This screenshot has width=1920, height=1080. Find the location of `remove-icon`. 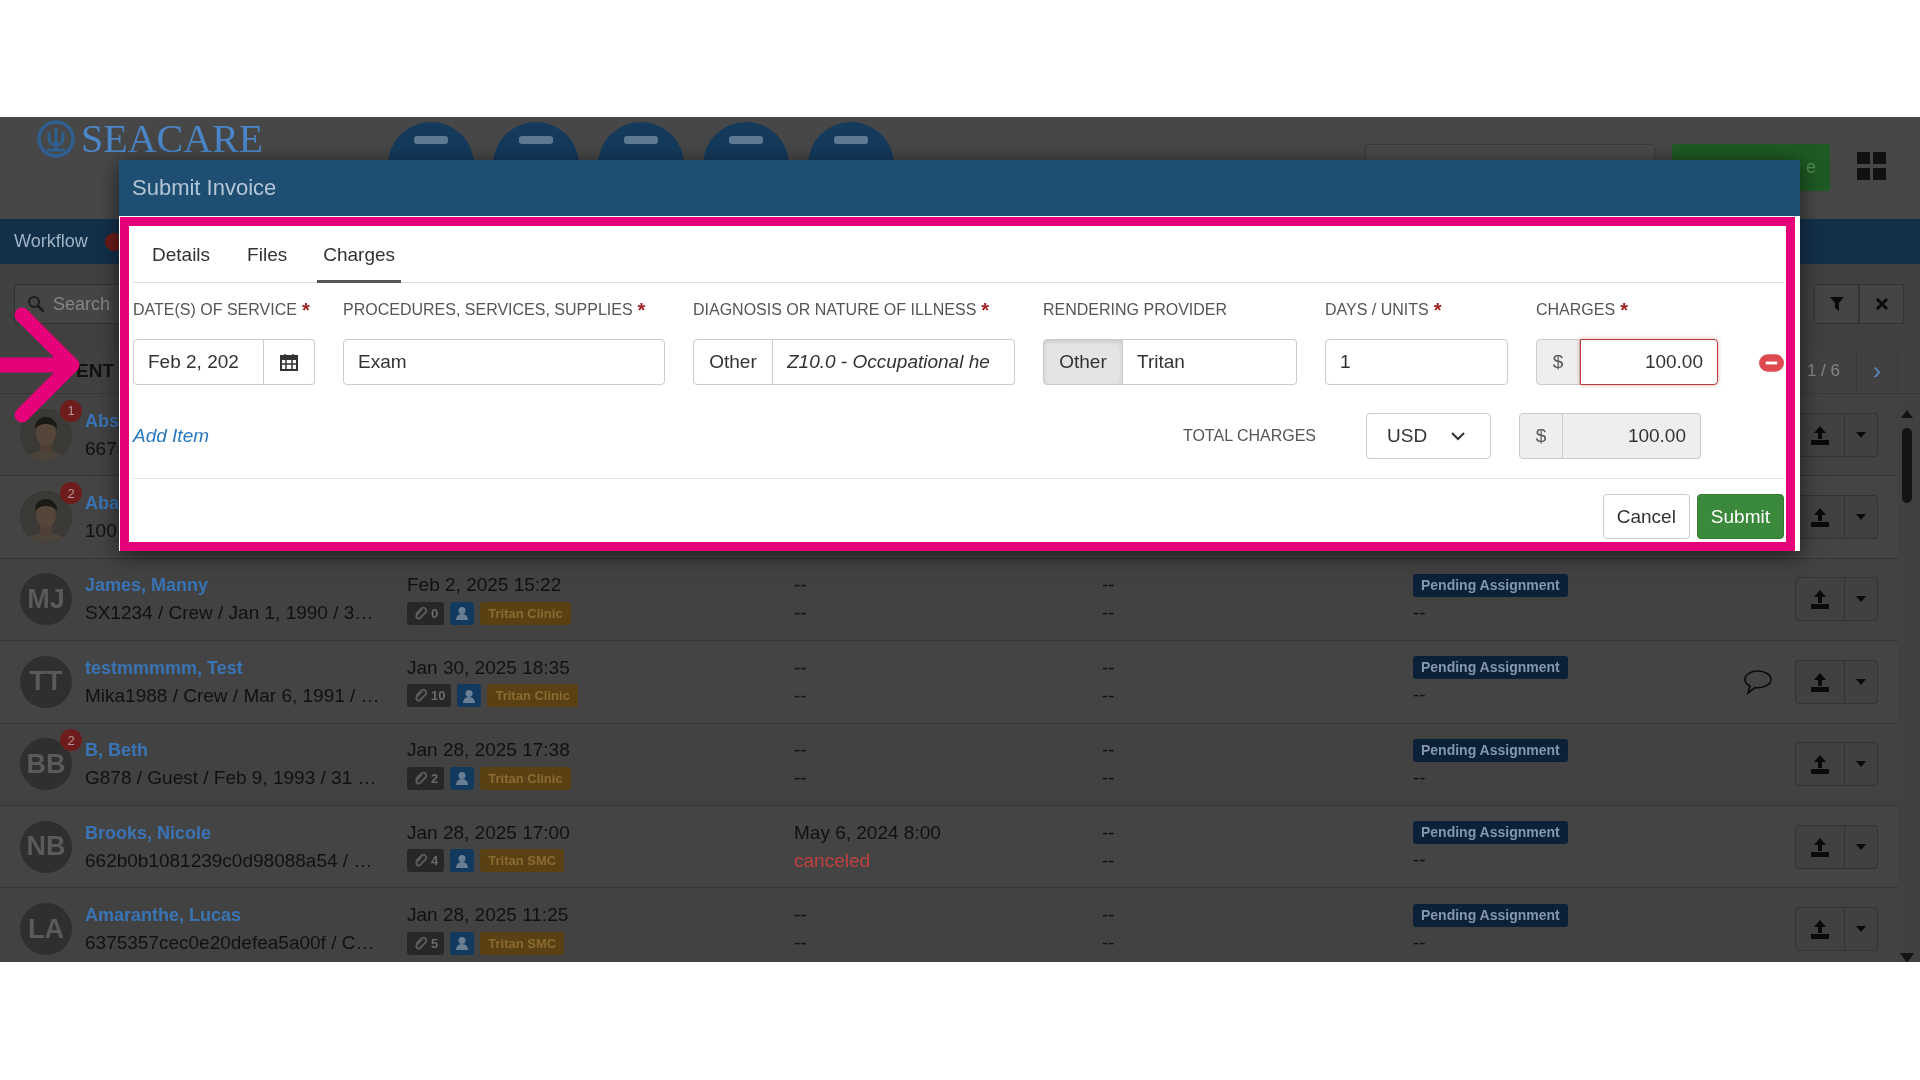

remove-icon is located at coordinates (1771, 363).